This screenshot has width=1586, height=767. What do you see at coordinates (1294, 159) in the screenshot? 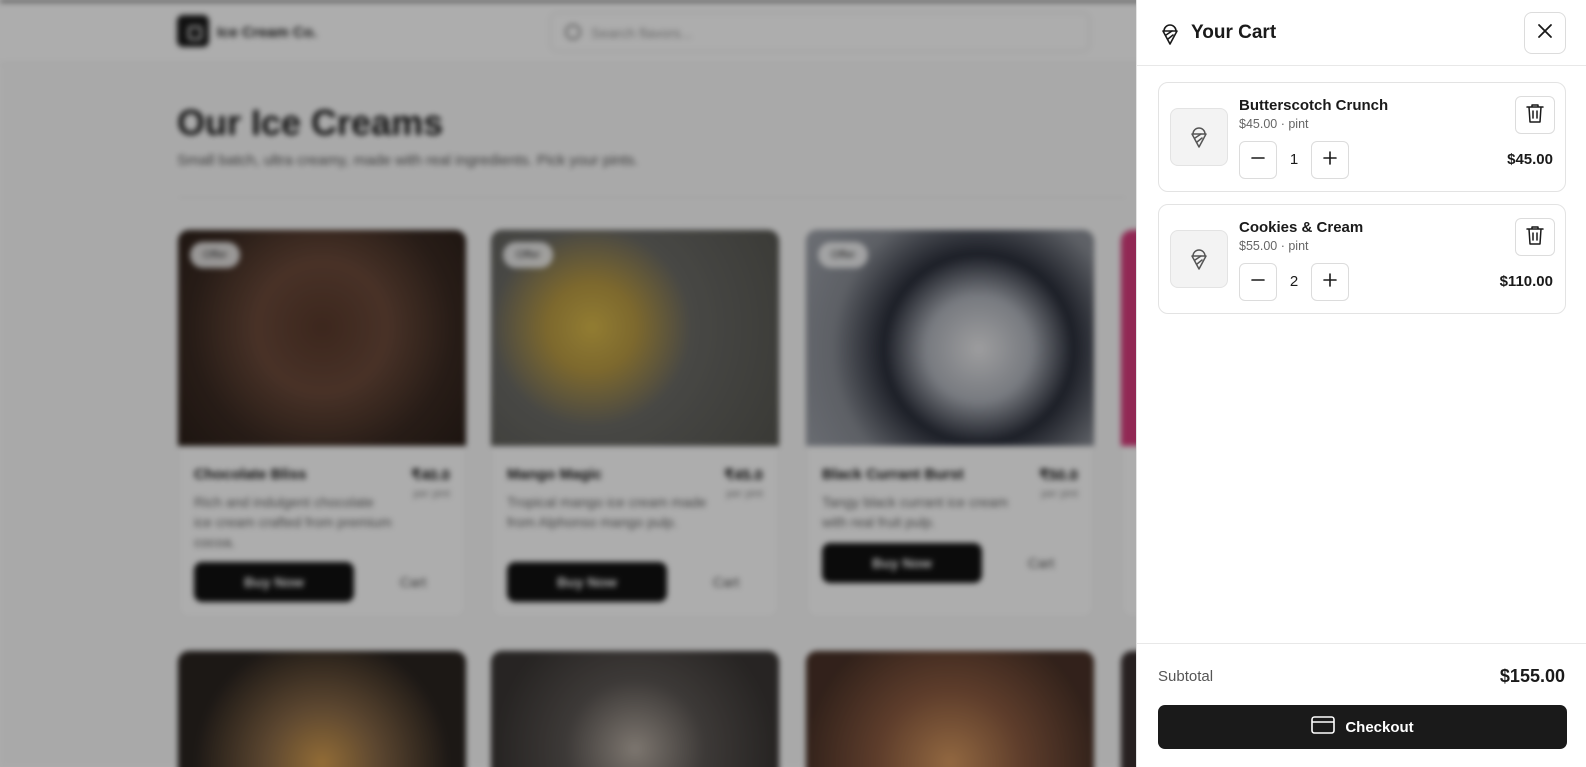
I see `cart-item-quantity: 1` at bounding box center [1294, 159].